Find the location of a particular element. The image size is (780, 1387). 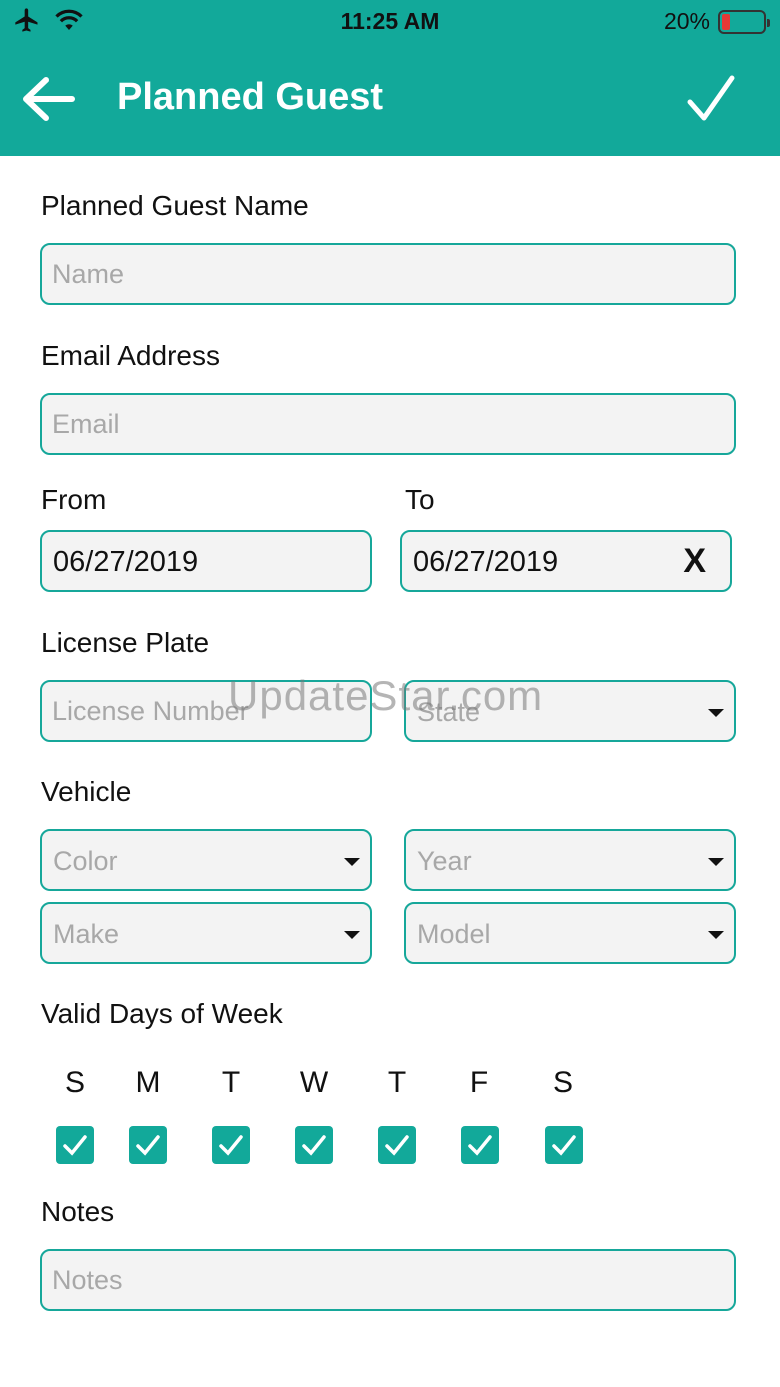

status-bar: 11:25 AM 20% is located at coordinates (390, 21).